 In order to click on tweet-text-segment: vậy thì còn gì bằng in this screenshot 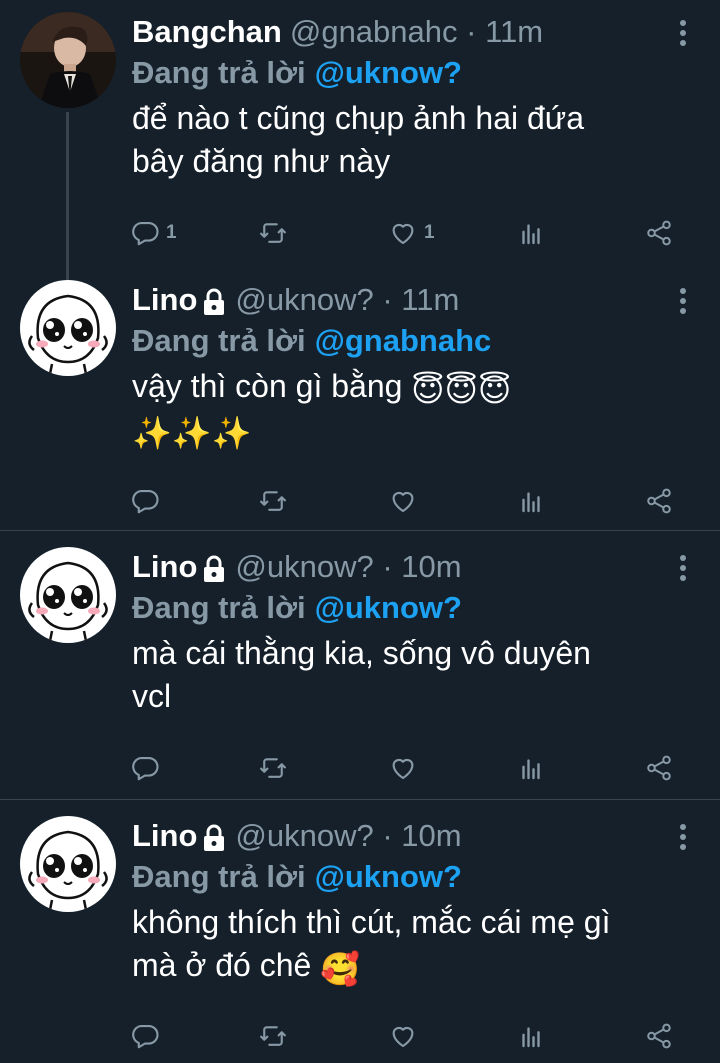, I will do `click(267, 386)`.